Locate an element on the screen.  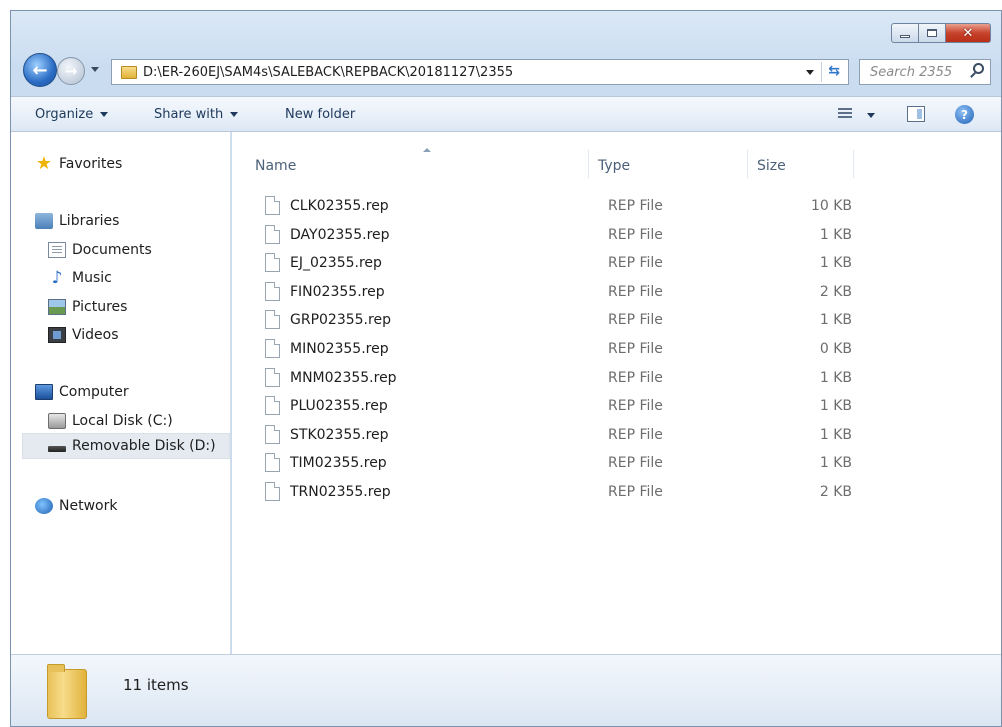
removable-disk-icon is located at coordinates (57, 449).